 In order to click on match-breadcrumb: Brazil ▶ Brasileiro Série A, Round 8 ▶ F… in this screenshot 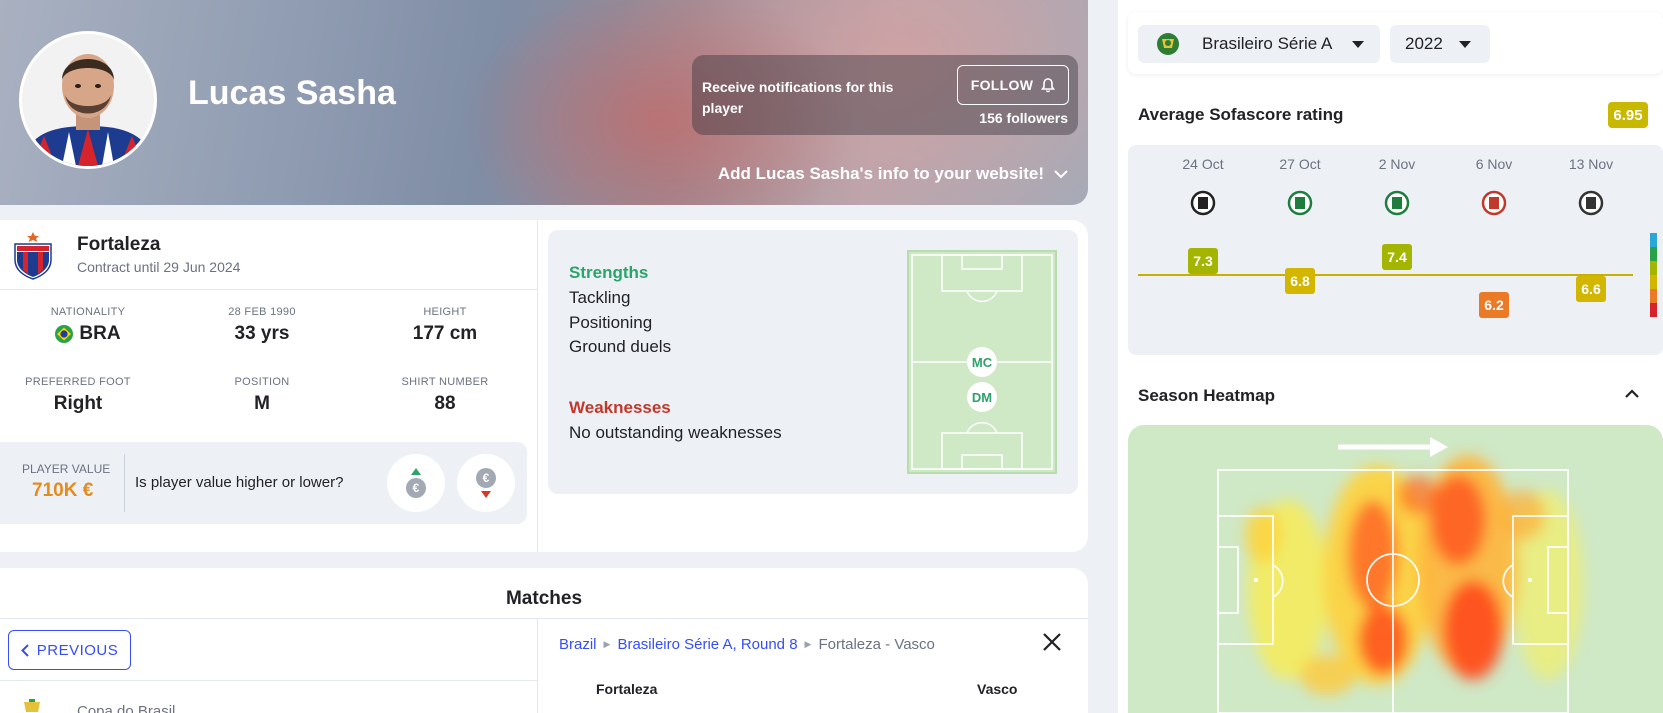, I will do `click(747, 644)`.